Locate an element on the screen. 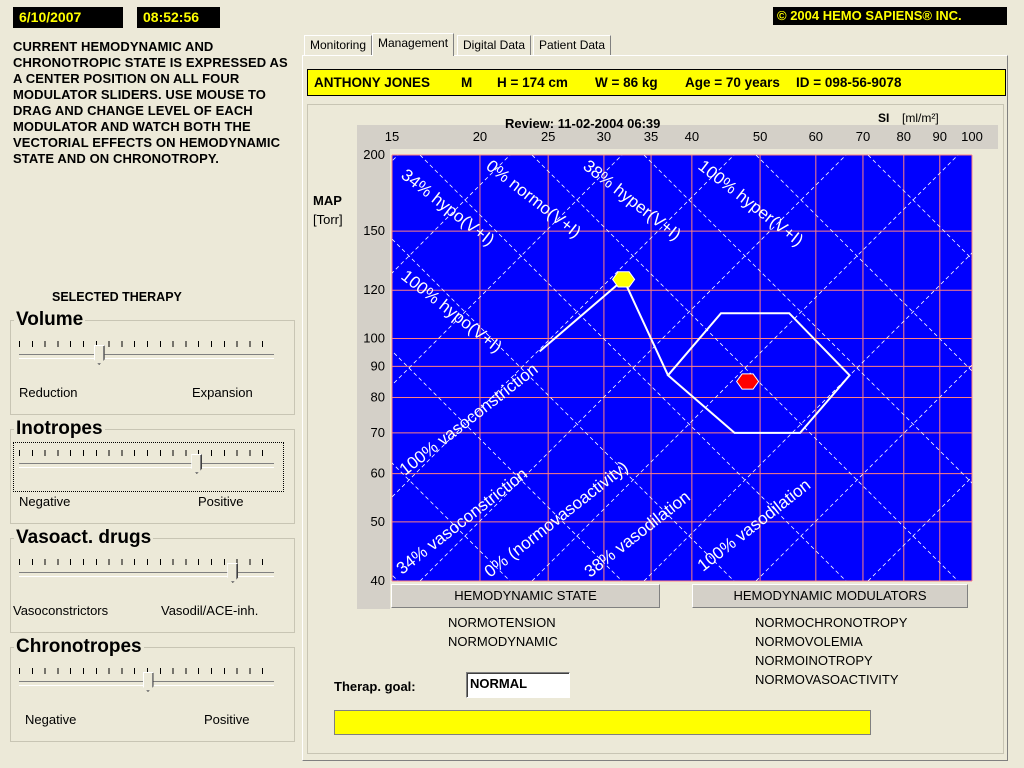 This screenshot has width=1024, height=768. modulator-value-1: NORMOCHRONOTROPY is located at coordinates (831, 622).